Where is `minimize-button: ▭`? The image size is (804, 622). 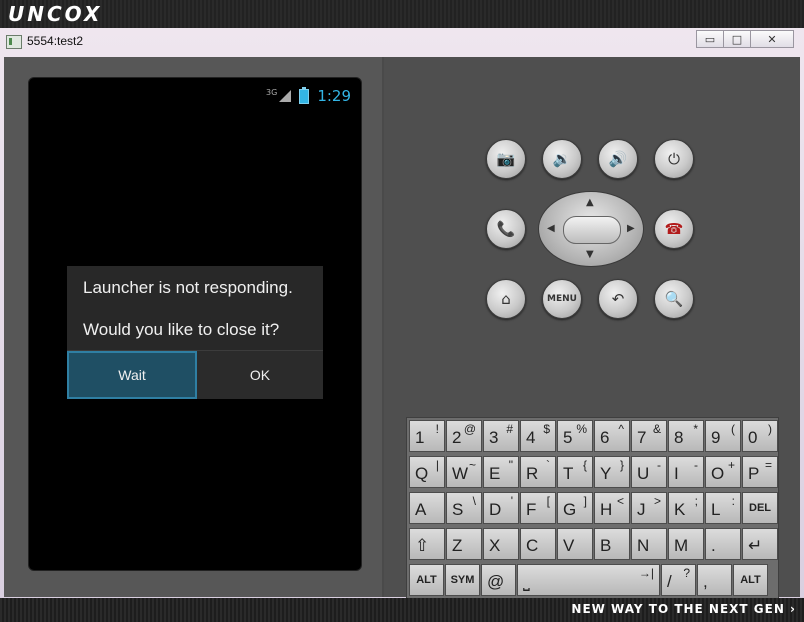
minimize-button: ▭ is located at coordinates (710, 39).